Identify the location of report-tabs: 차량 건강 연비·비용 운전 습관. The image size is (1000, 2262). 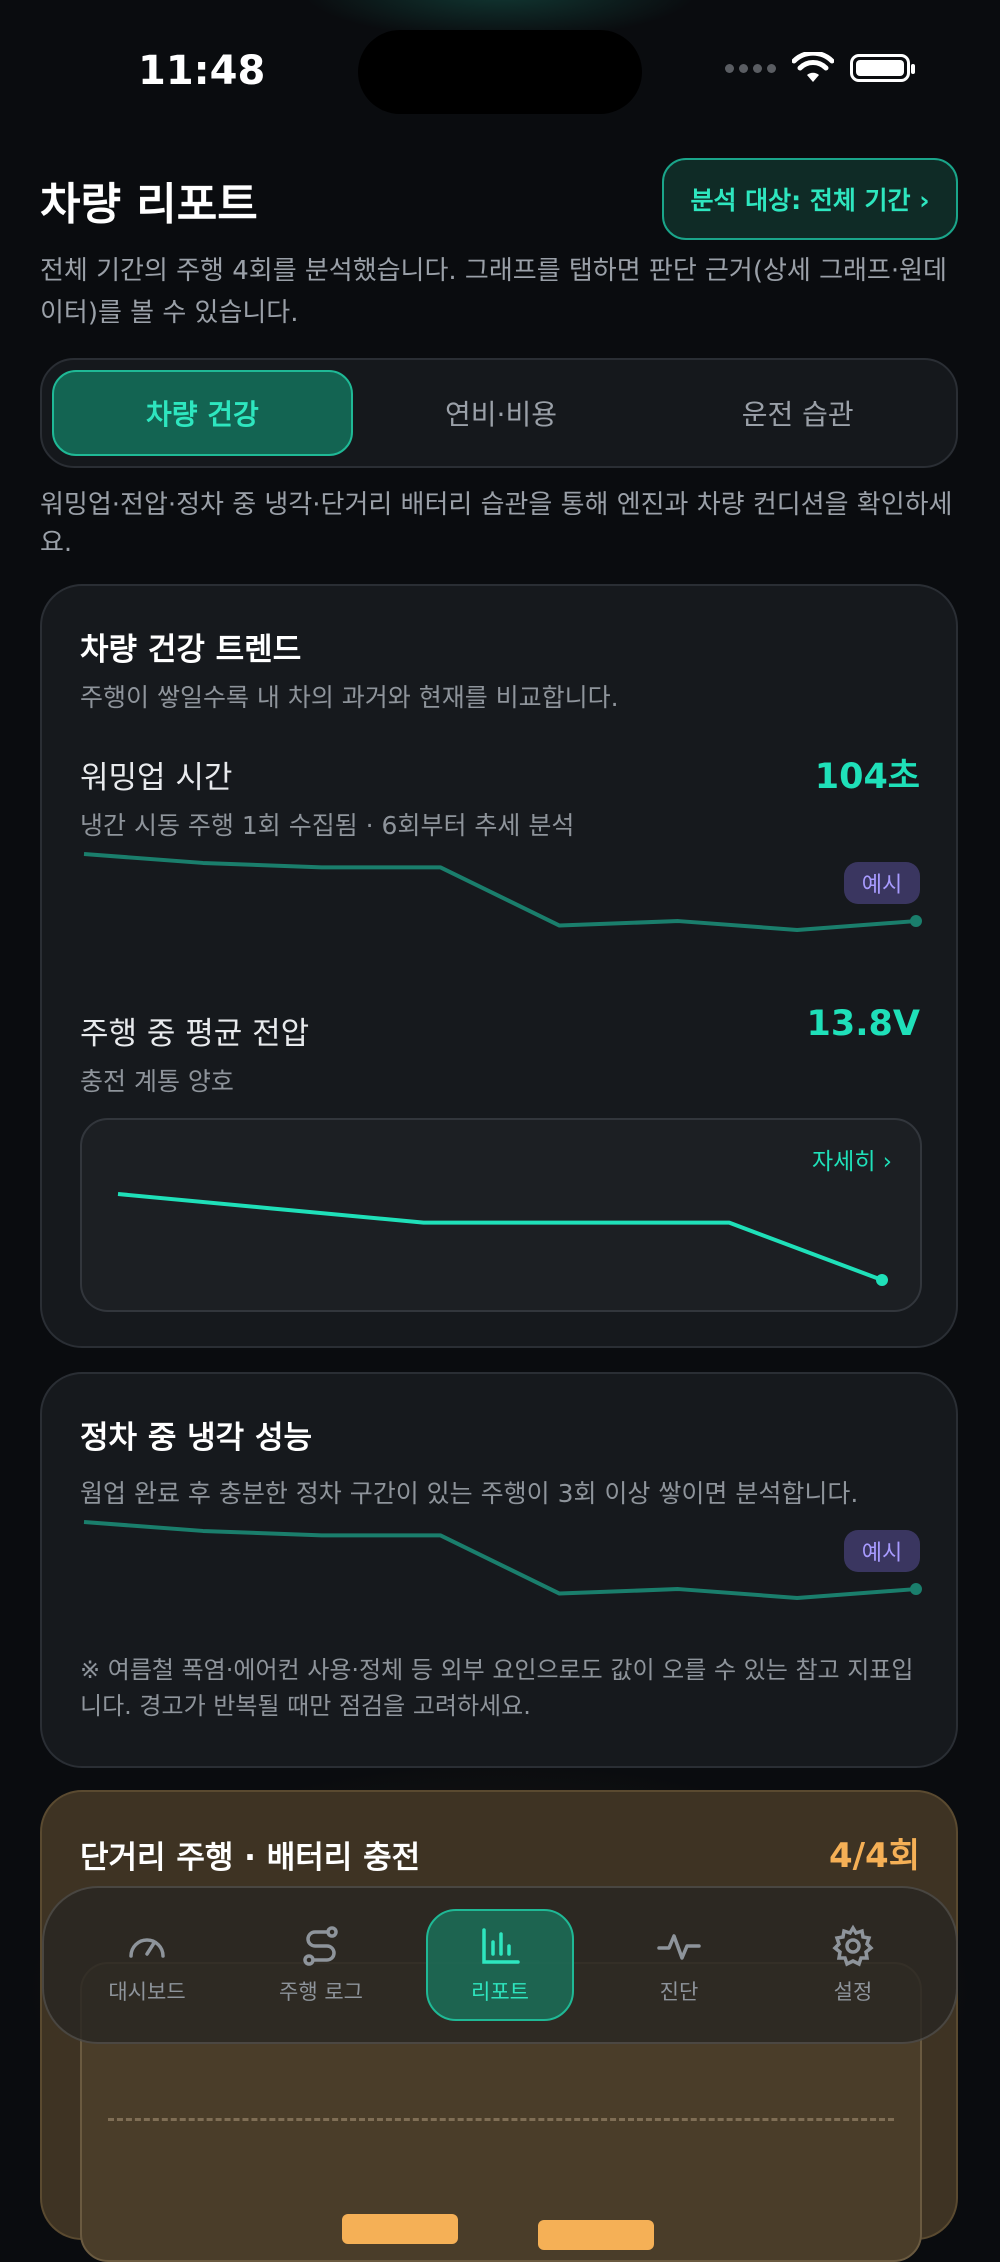
(499, 413).